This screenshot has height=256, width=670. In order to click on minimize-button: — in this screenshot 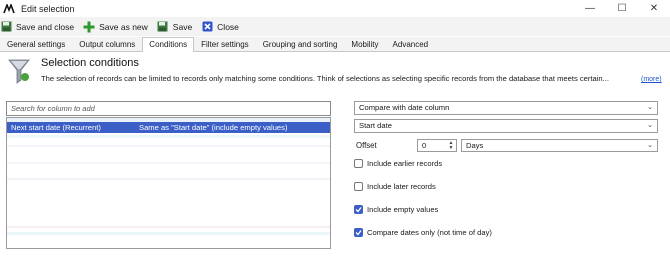, I will do `click(590, 8)`.